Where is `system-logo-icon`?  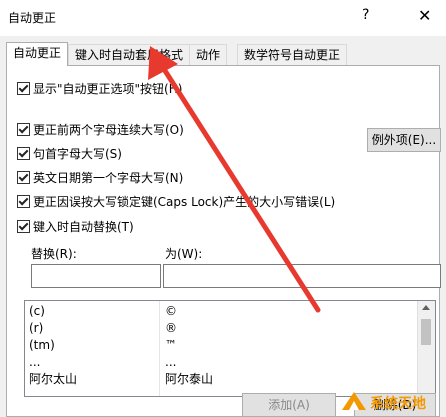 system-logo-icon is located at coordinates (354, 401).